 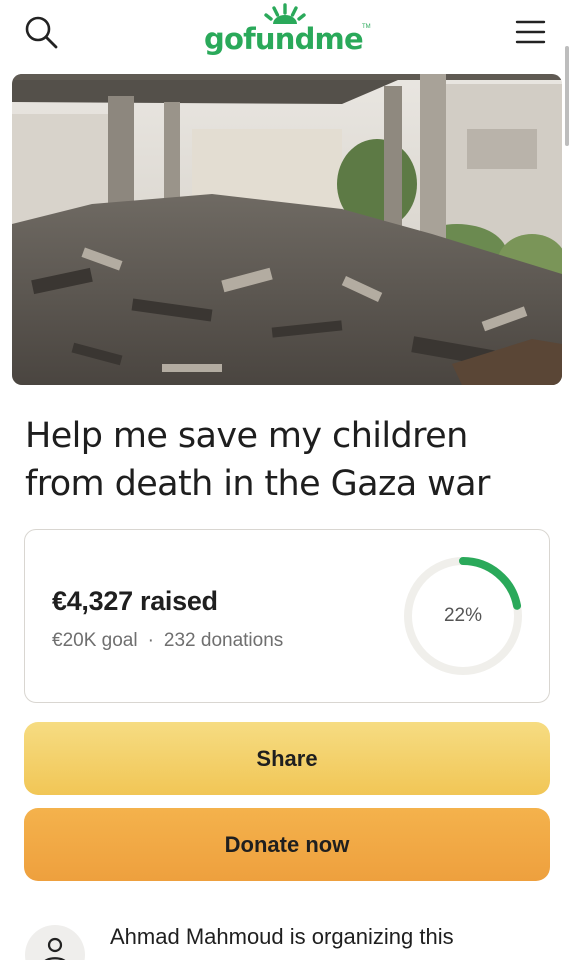 What do you see at coordinates (287, 844) in the screenshot?
I see `donate-now-button: Donate now` at bounding box center [287, 844].